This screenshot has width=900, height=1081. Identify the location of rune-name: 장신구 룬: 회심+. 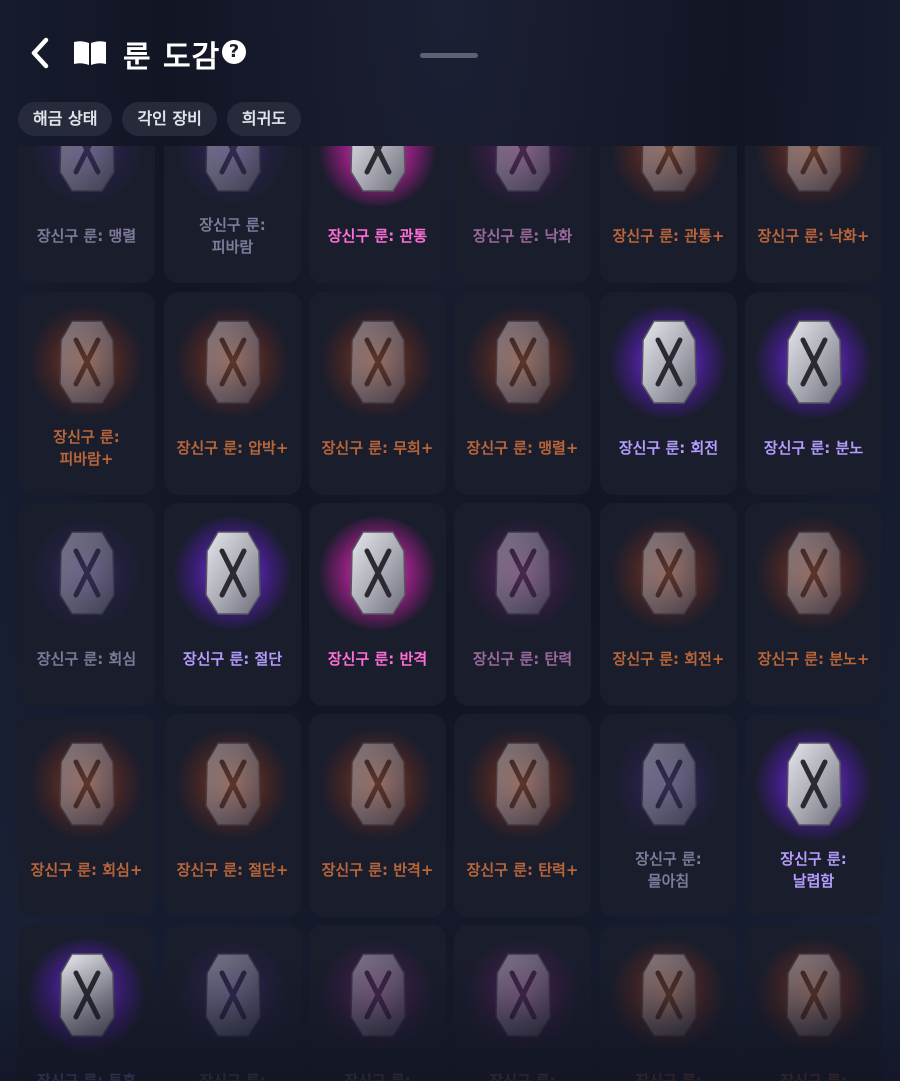
(86, 870).